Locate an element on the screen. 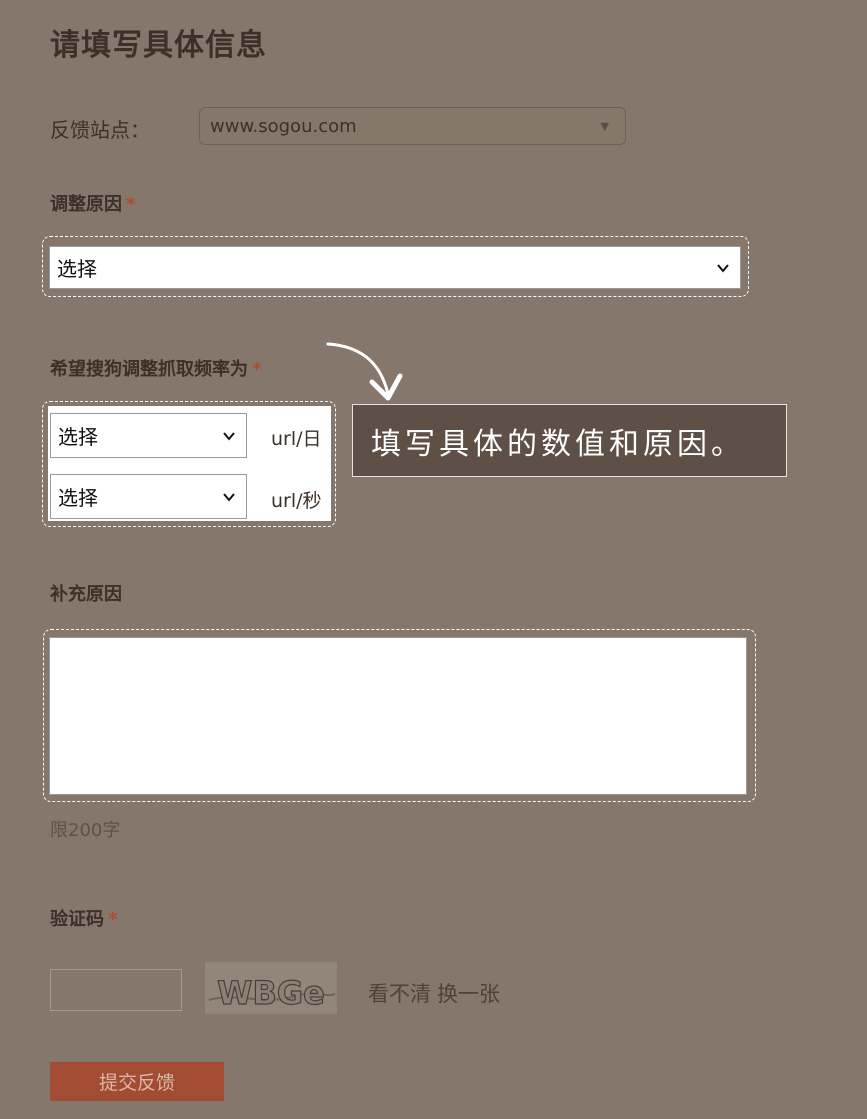 The height and width of the screenshot is (1119, 867). unit-per-day: url/日 is located at coordinates (296, 439).